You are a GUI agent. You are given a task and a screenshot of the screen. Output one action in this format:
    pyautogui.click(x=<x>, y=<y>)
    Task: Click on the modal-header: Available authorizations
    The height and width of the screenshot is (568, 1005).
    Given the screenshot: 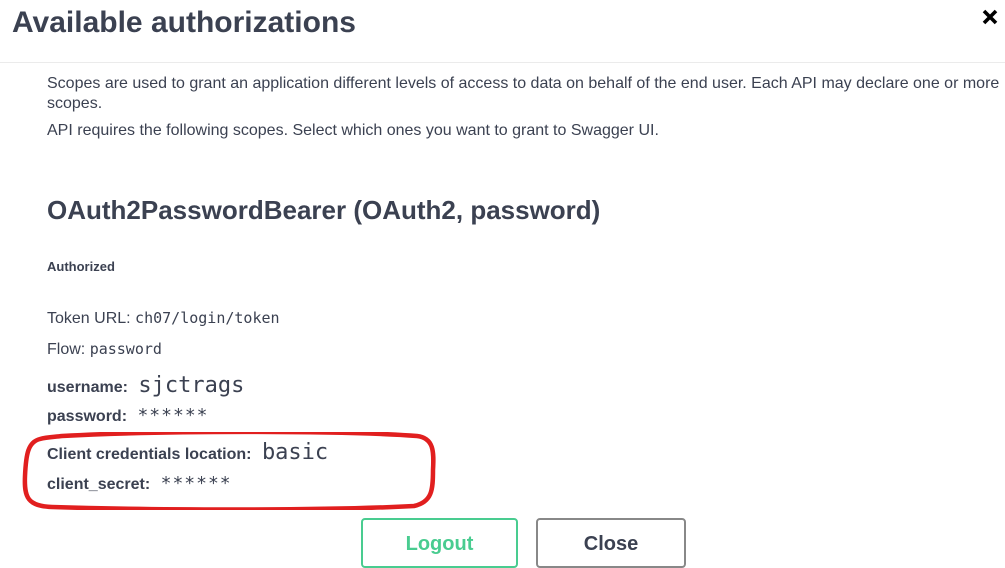 What is the action you would take?
    pyautogui.click(x=502, y=31)
    